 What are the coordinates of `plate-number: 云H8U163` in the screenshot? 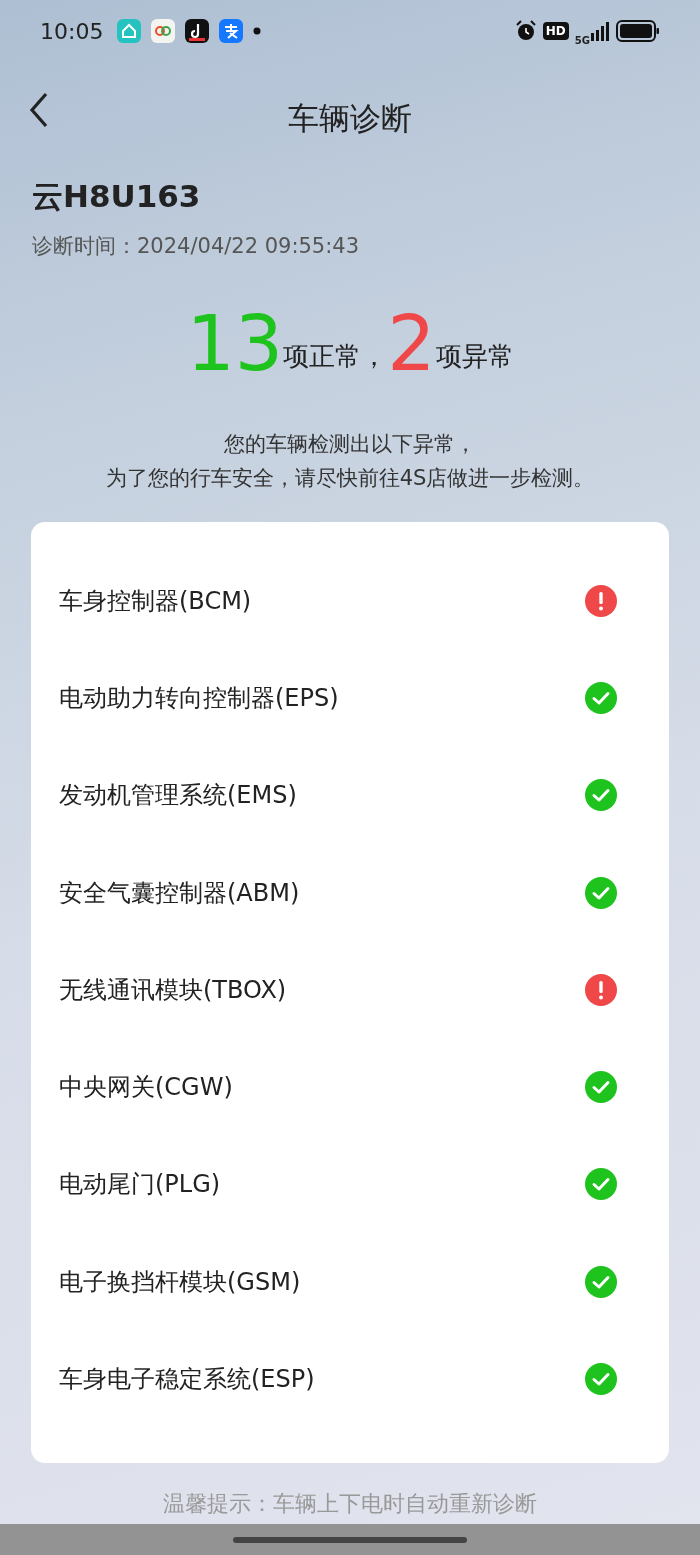 It's located at (117, 196).